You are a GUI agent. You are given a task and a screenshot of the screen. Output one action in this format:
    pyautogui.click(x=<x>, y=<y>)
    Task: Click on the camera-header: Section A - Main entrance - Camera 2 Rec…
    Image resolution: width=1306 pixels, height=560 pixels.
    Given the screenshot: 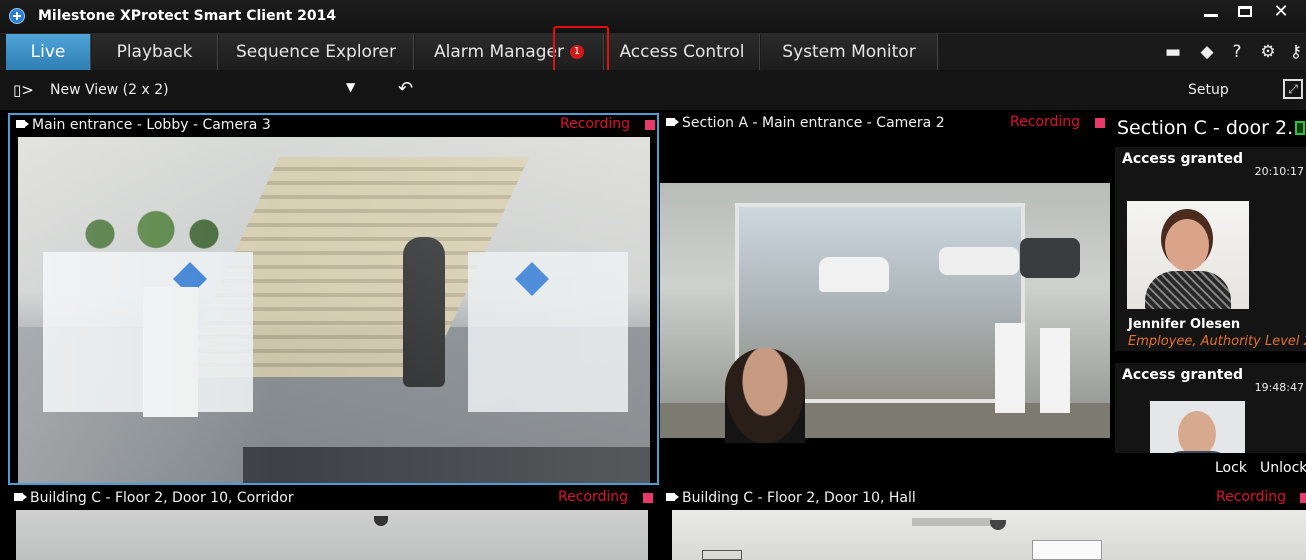 What is the action you would take?
    pyautogui.click(x=885, y=123)
    